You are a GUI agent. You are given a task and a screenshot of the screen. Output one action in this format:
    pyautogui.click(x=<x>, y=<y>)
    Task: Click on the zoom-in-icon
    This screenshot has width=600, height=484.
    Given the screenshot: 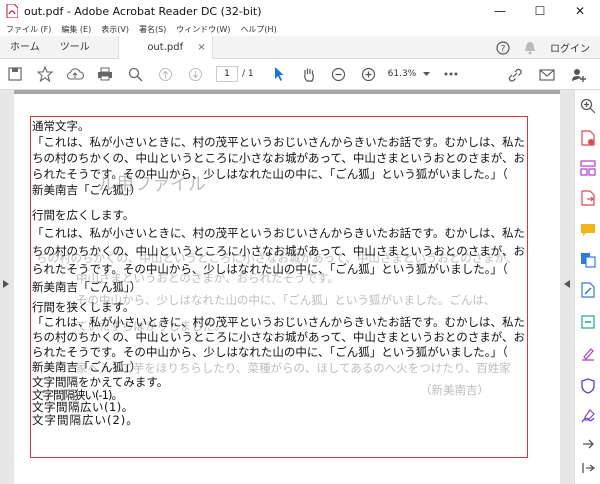 What is the action you would take?
    pyautogui.click(x=369, y=74)
    